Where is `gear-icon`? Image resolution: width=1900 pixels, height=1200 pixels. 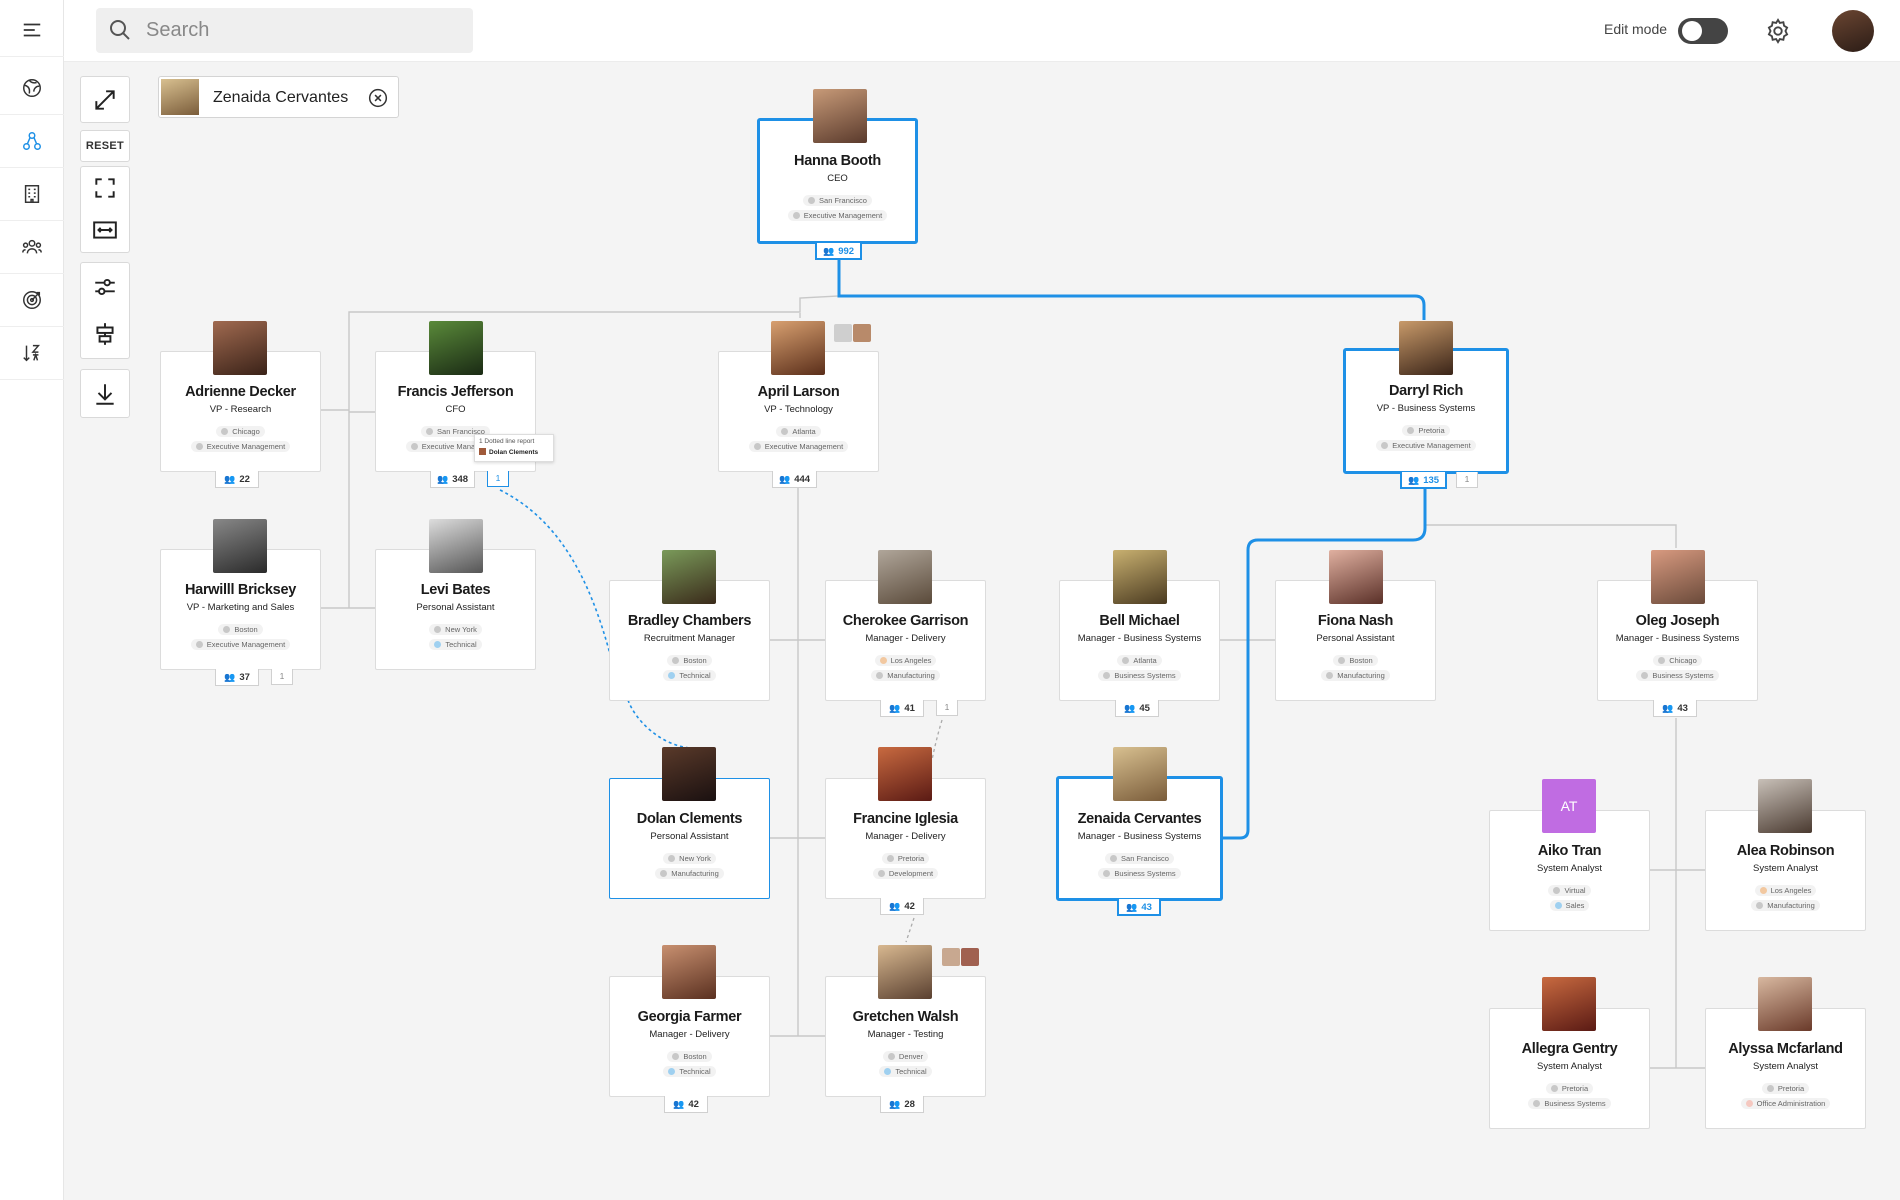
gear-icon is located at coordinates (1778, 31).